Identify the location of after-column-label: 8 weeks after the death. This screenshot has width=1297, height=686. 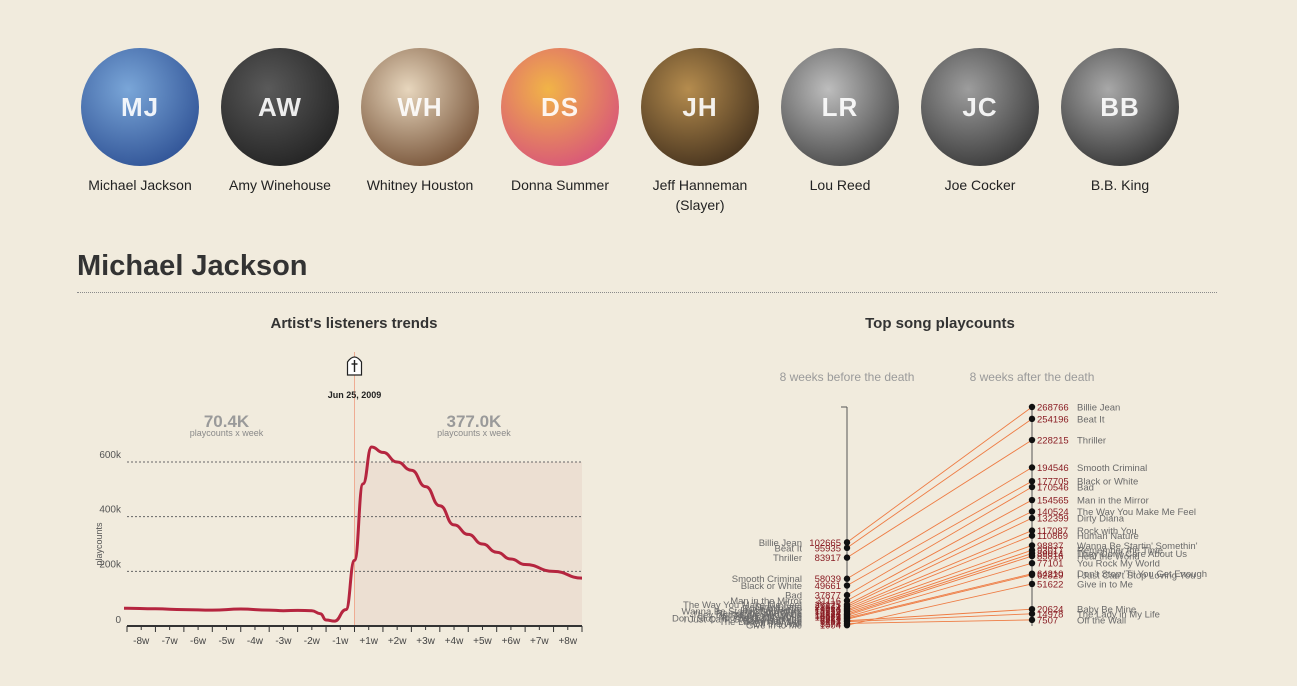
(1032, 377).